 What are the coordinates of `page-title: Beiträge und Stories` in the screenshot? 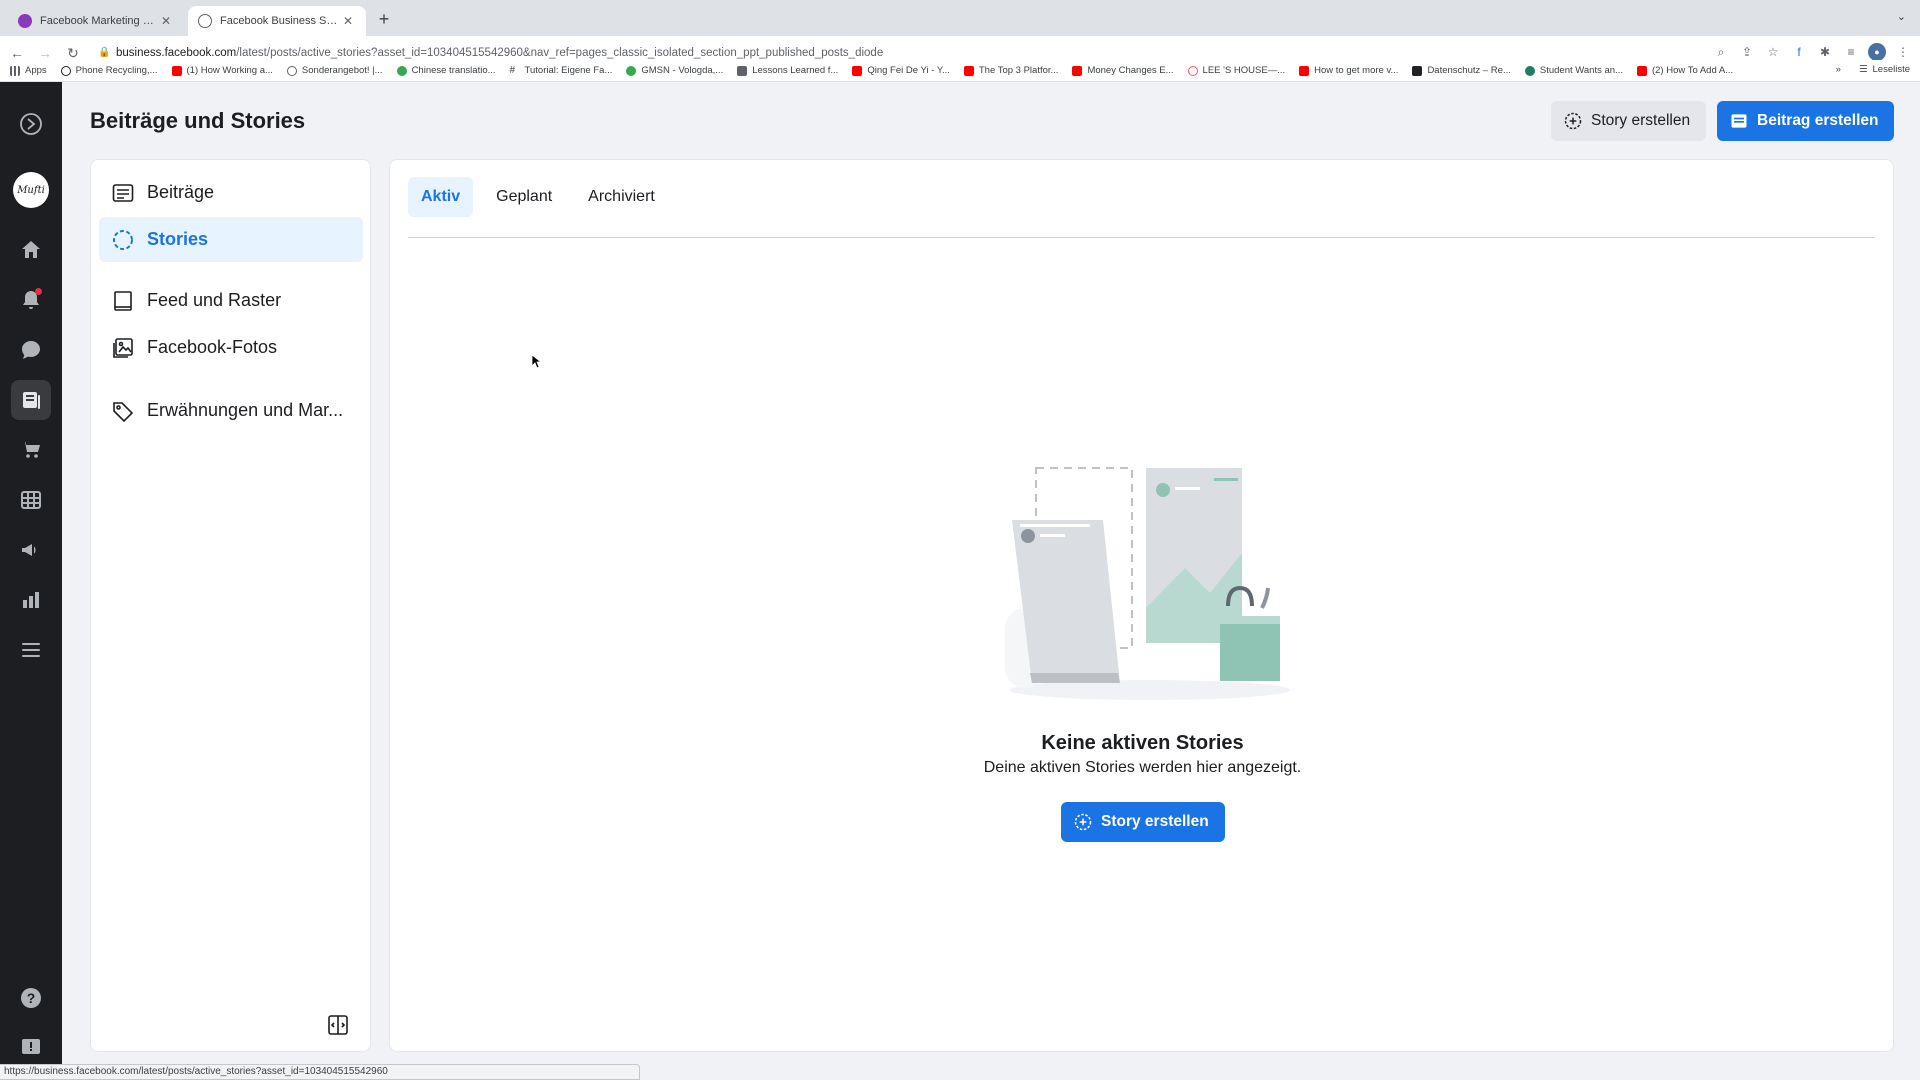 It's located at (198, 120).